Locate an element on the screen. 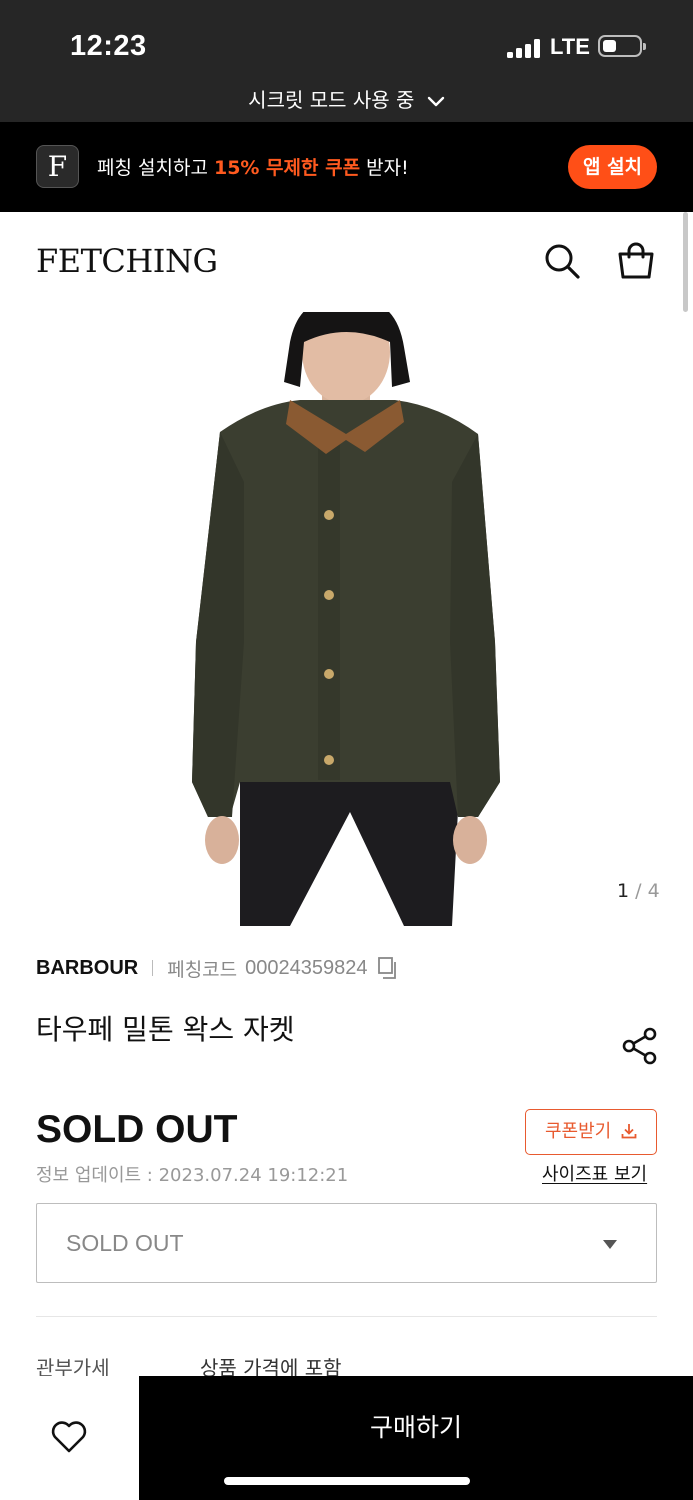 This screenshot has width=693, height=1500. banner-text-after: 받자! is located at coordinates (384, 168).